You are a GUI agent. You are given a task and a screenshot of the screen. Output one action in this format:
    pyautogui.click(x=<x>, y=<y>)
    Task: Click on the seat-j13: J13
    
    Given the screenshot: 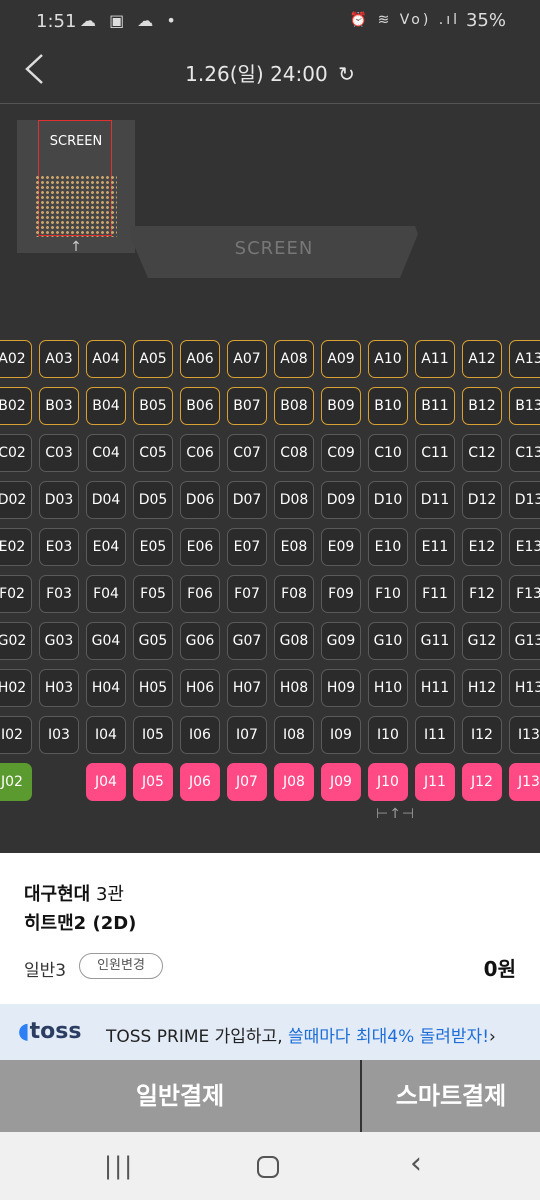 What is the action you would take?
    pyautogui.click(x=524, y=782)
    